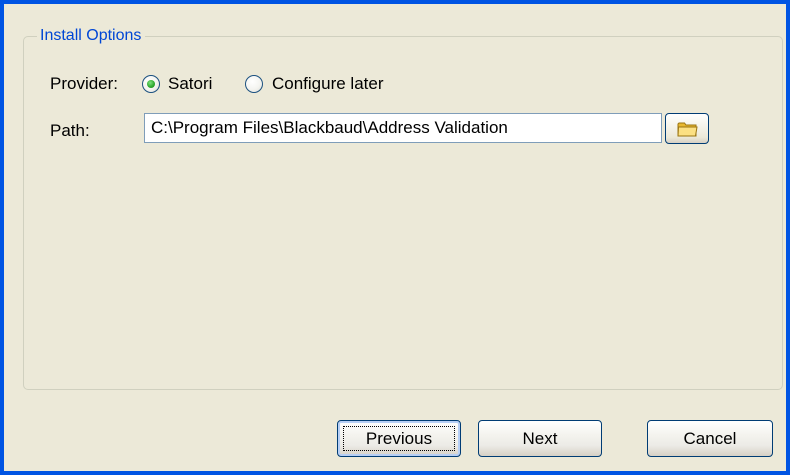  Describe the element at coordinates (151, 84) in the screenshot. I see `radio-satori` at that location.